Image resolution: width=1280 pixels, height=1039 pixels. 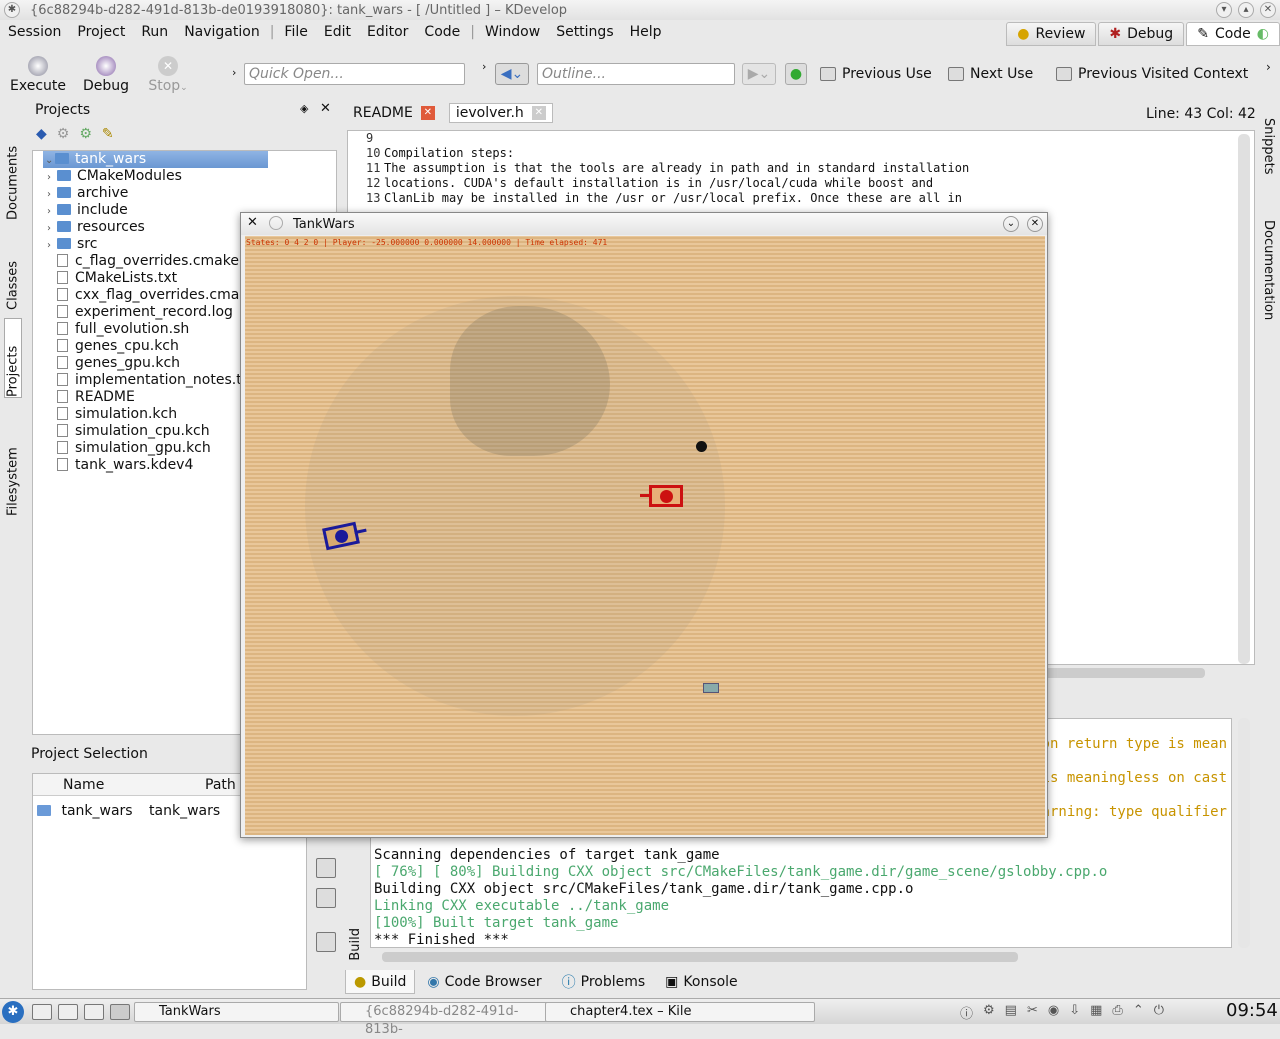 I want to click on chevron-down-icon: ⌄, so click(x=50, y=160).